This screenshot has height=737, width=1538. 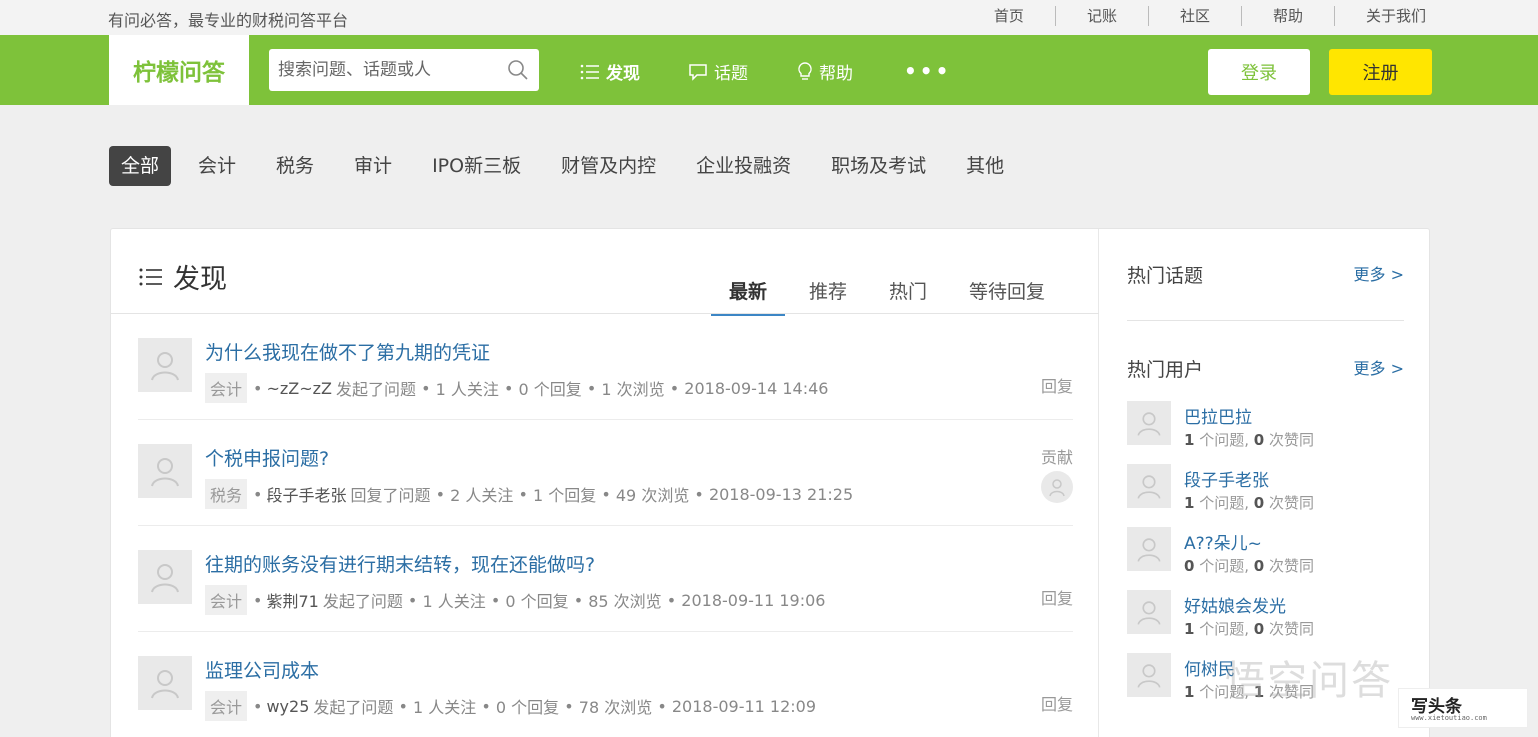 What do you see at coordinates (518, 70) in the screenshot?
I see `search-icon` at bounding box center [518, 70].